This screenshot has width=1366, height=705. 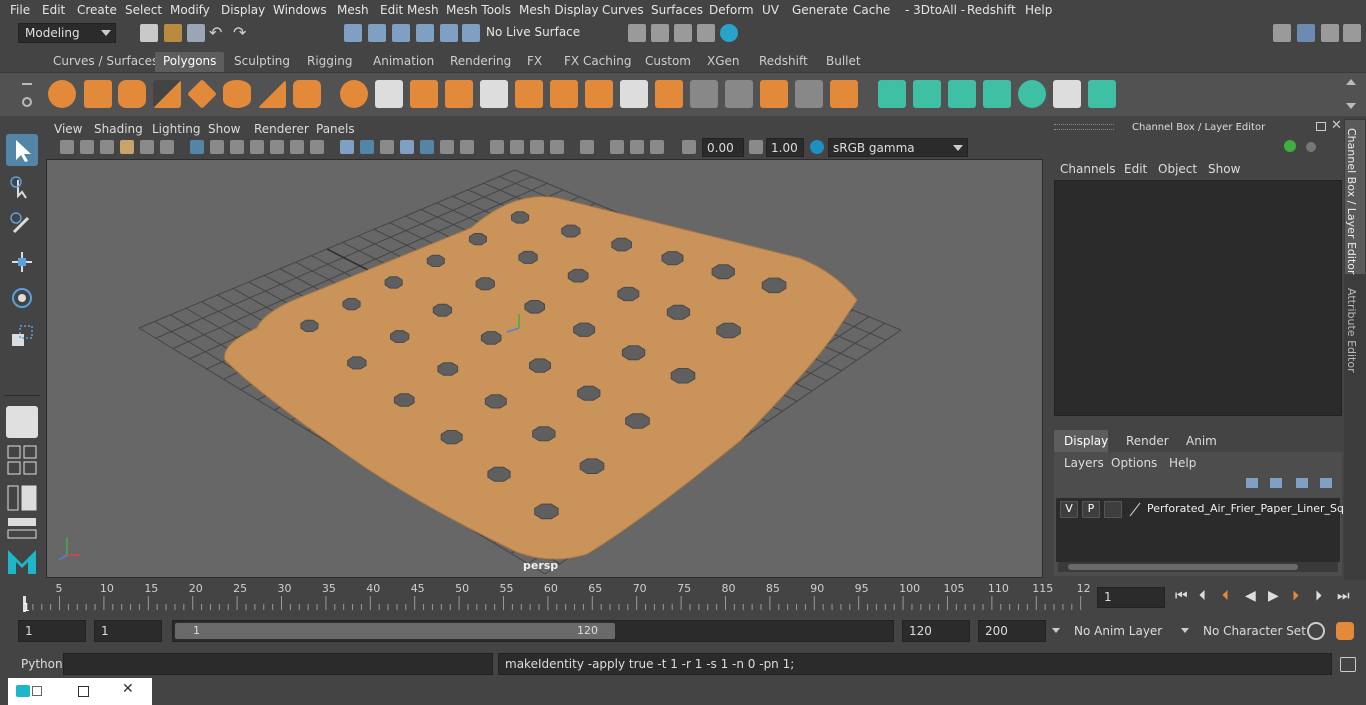 I want to click on safe-title-icon, so click(x=317, y=147).